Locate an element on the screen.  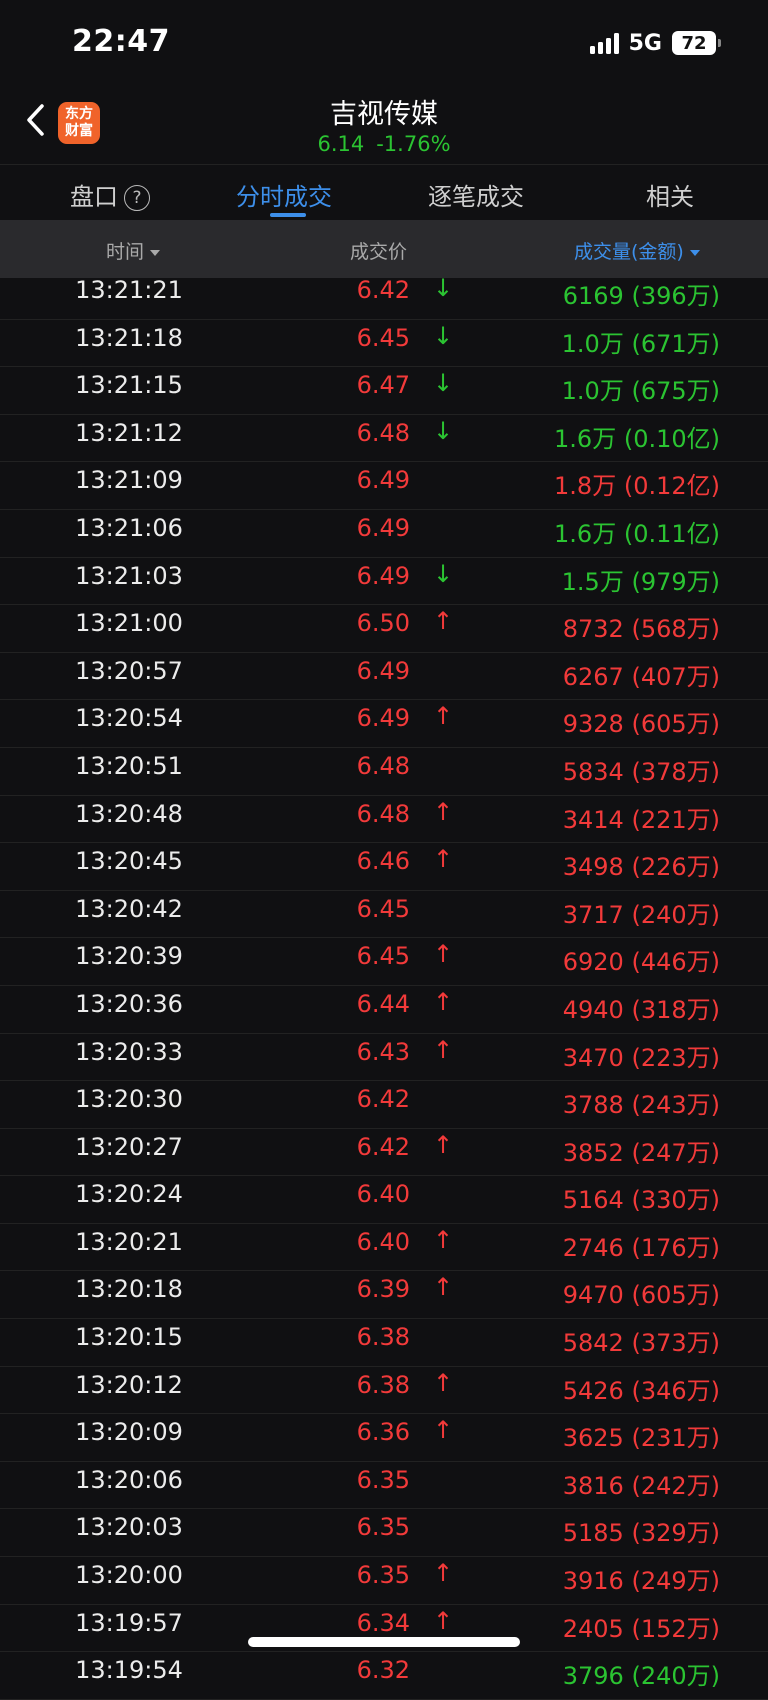
table-row: 13:20:18 6.39 ↑ 9470 (605万) is located at coordinates (384, 1295).